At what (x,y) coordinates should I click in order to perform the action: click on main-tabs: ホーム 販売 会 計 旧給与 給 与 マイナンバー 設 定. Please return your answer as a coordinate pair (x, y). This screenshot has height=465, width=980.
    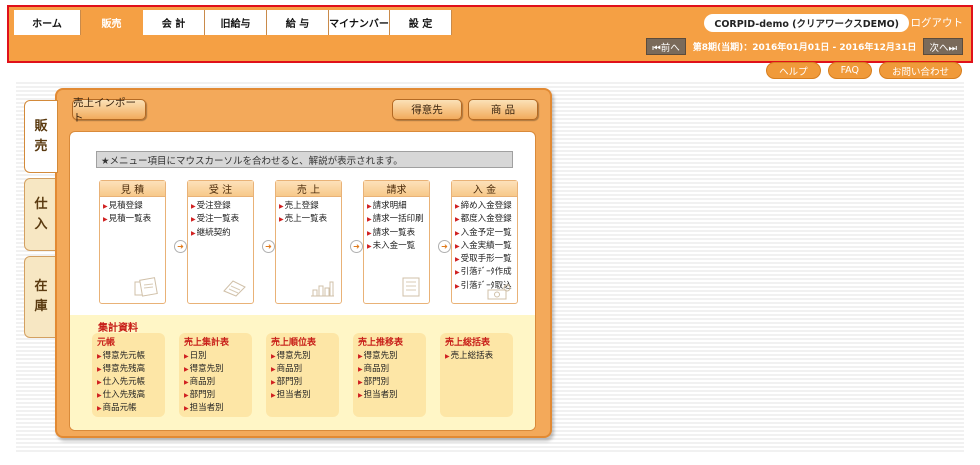
    Looking at the image, I should click on (233, 22).